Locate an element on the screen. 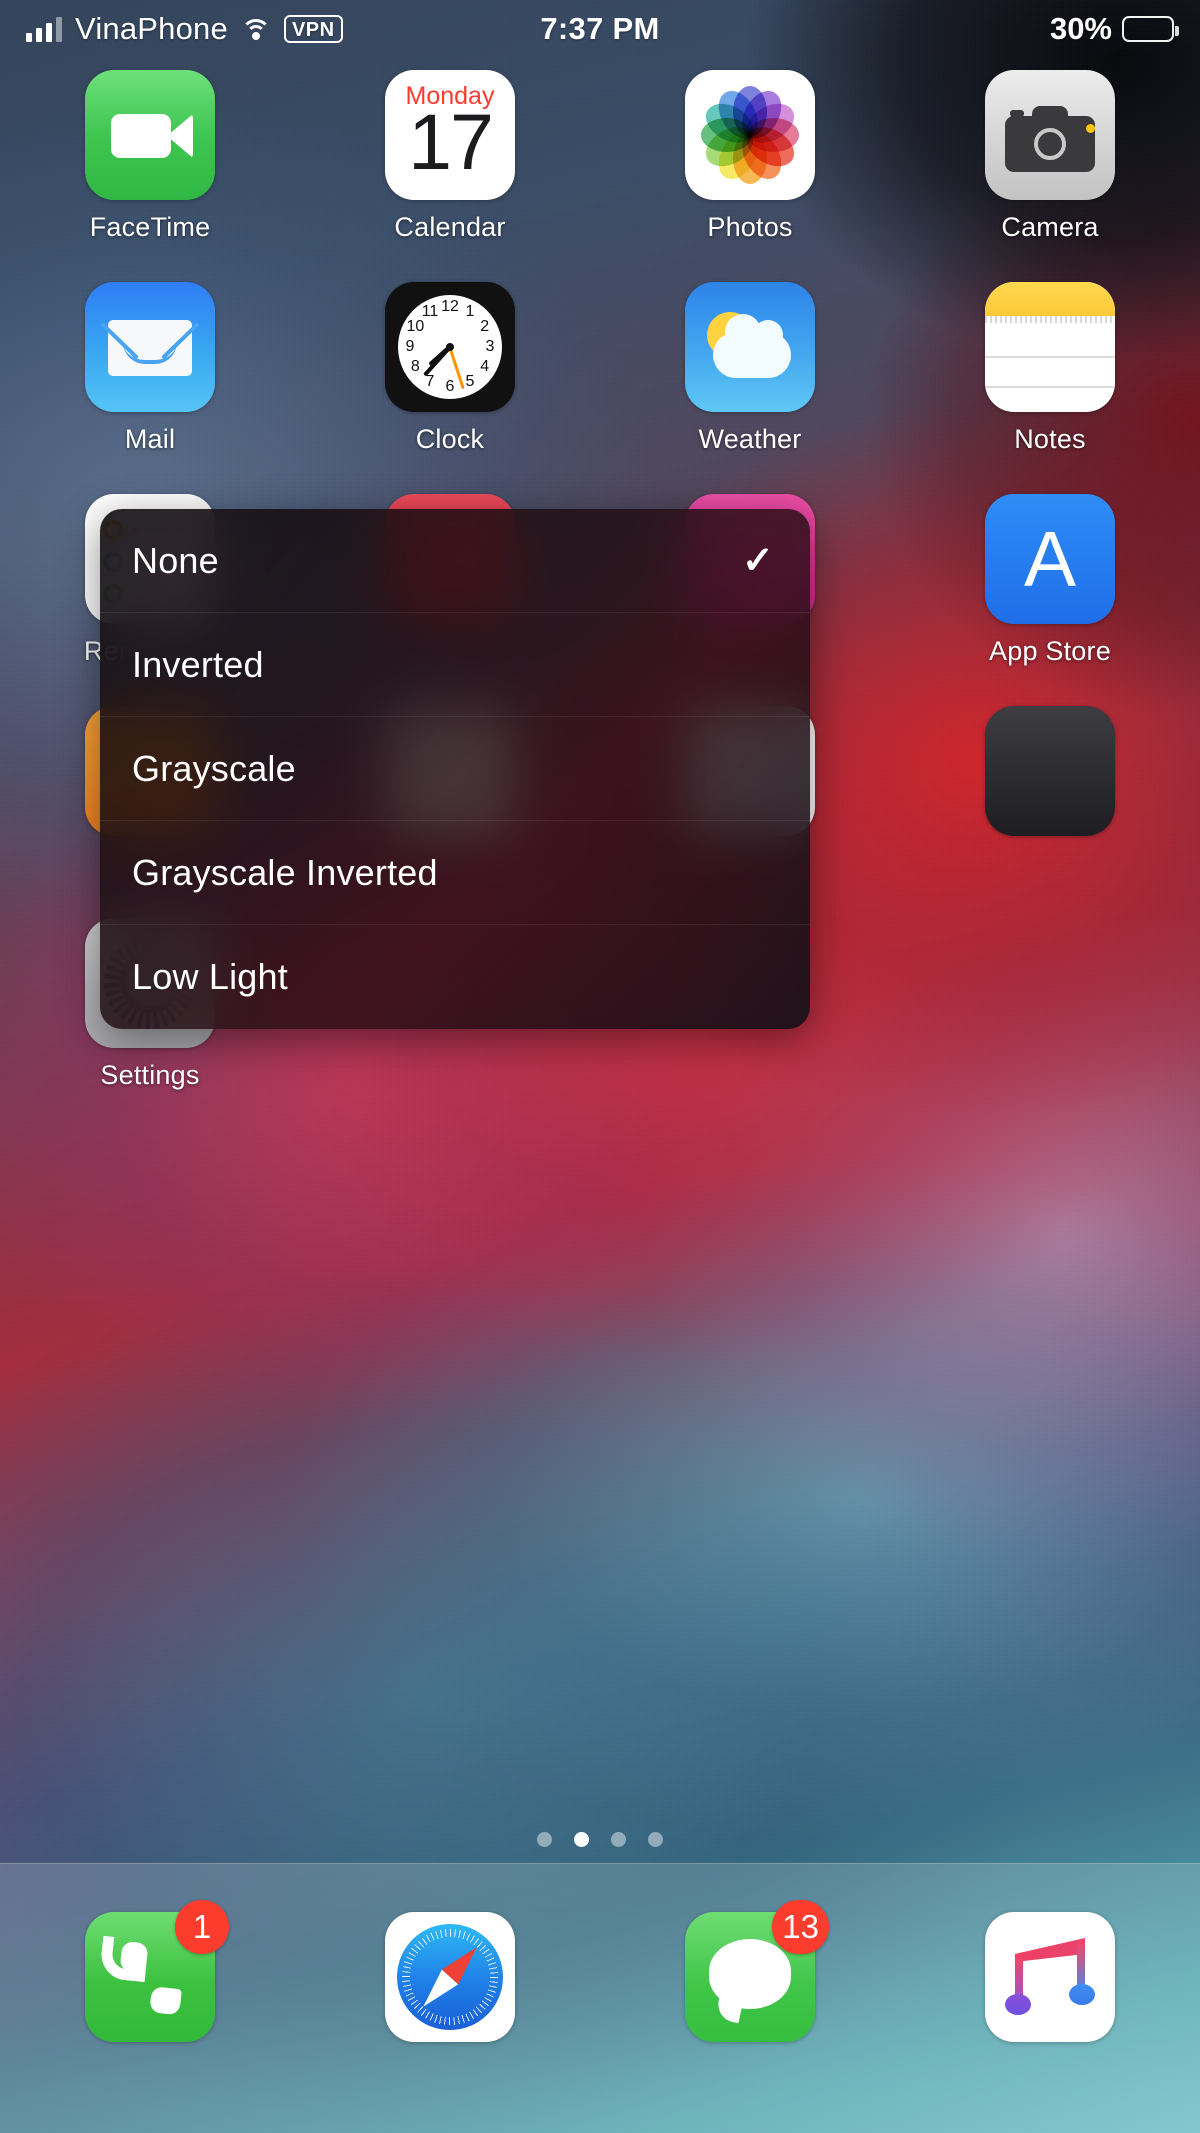 Image resolution: width=1200 pixels, height=2133 pixels. safari-icon is located at coordinates (450, 1977).